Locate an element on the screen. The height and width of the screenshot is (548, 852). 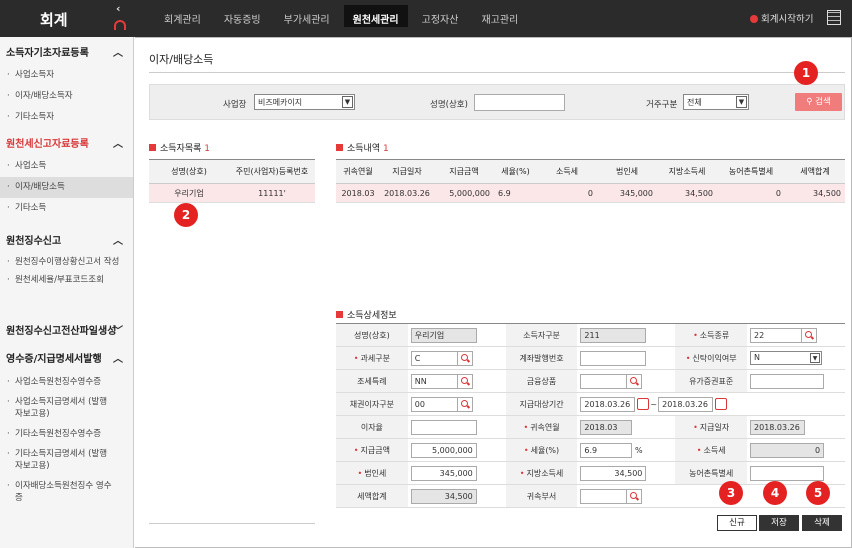
menu-item: 부가세관리 is located at coordinates (307, 16).